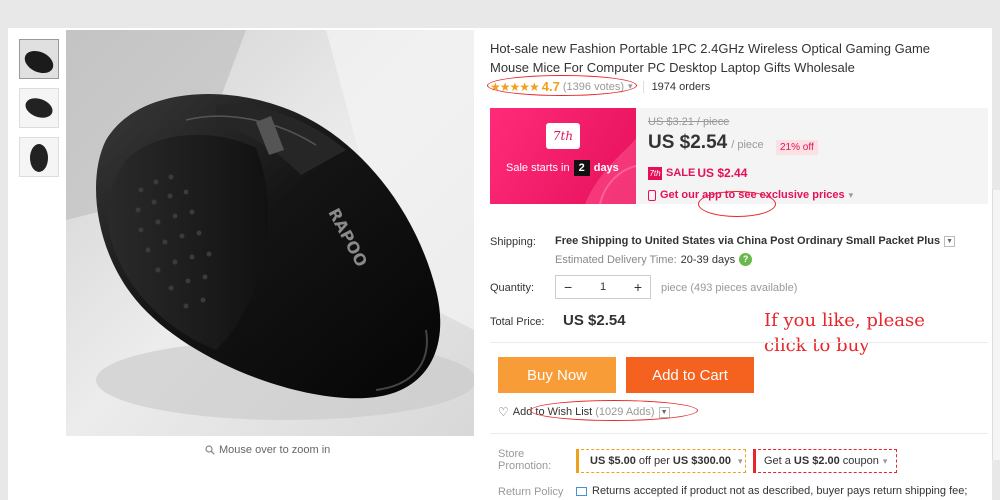 The width and height of the screenshot is (1000, 500). Describe the element at coordinates (517, 322) in the screenshot. I see `total-price-label: Total Price:` at that location.